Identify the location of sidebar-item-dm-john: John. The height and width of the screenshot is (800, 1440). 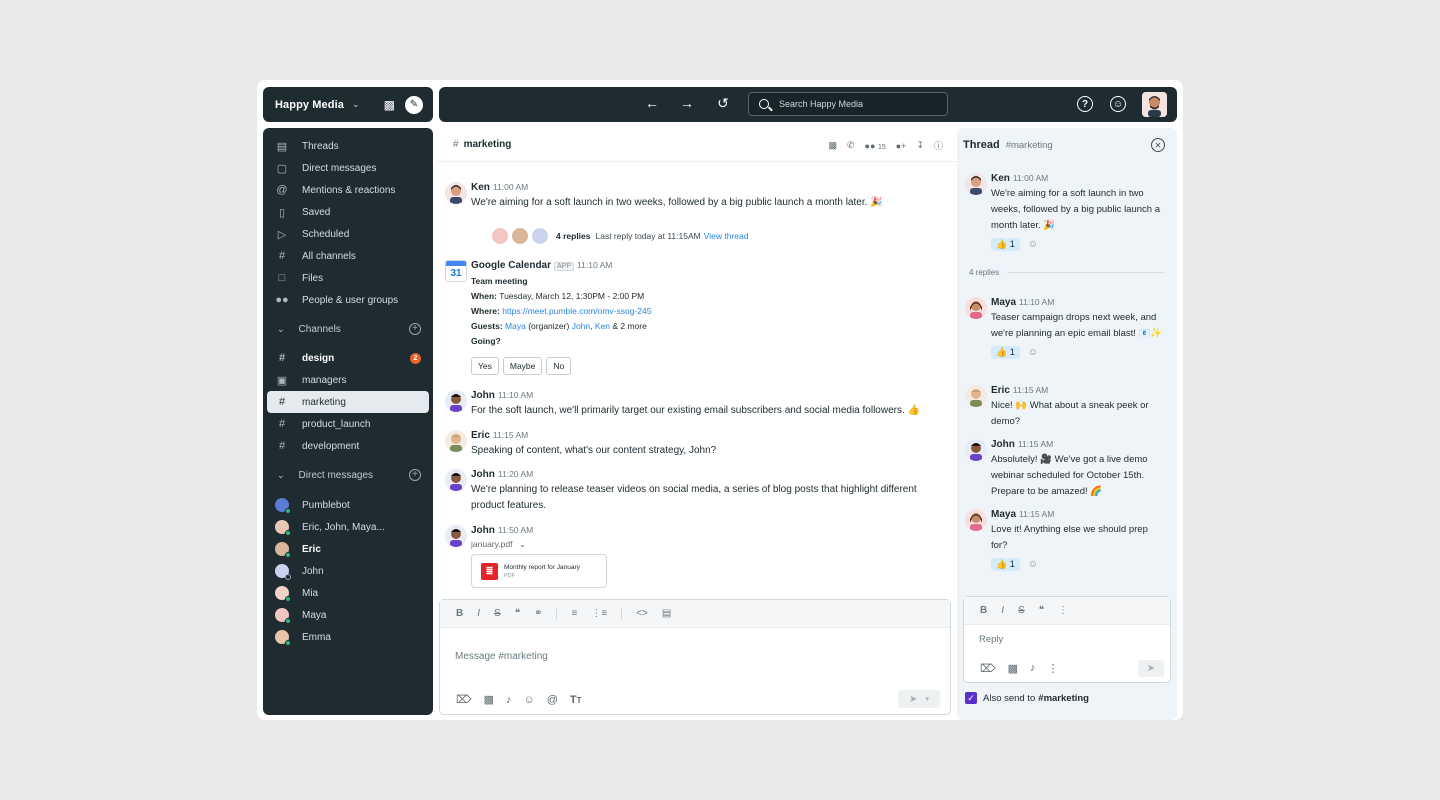
(348, 571).